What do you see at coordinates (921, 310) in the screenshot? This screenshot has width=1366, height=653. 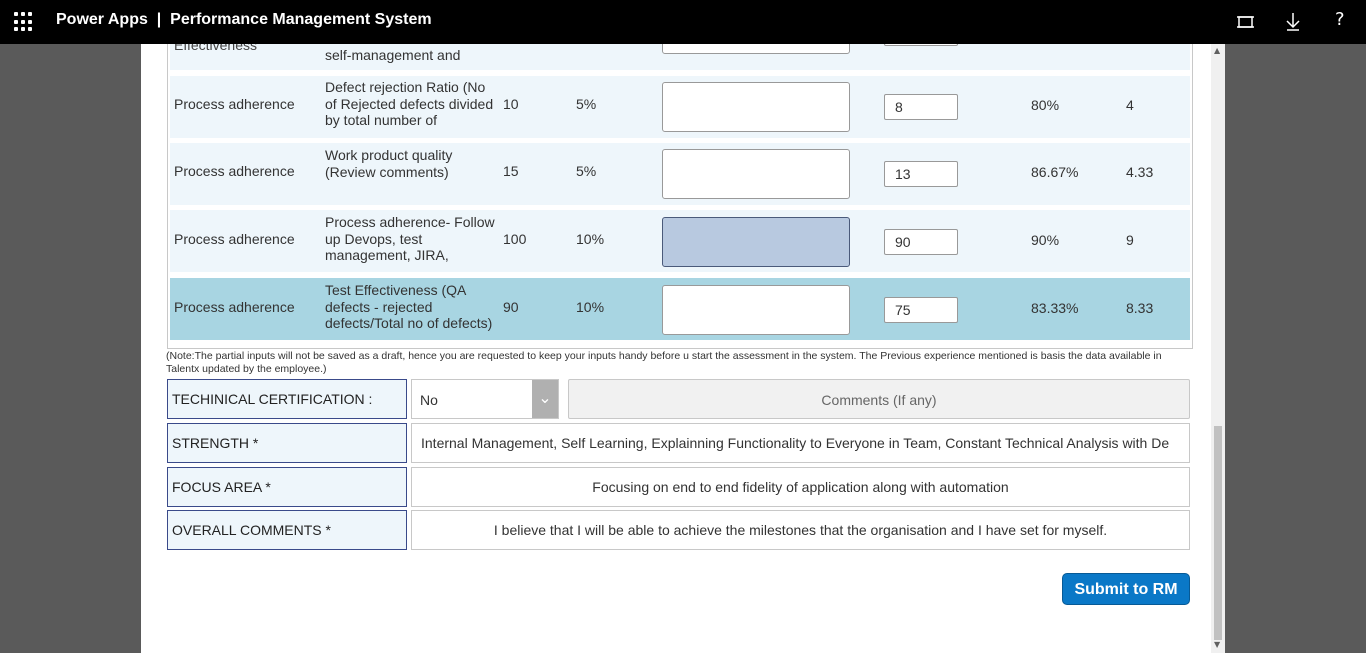 I see `self-rating-input: 75` at bounding box center [921, 310].